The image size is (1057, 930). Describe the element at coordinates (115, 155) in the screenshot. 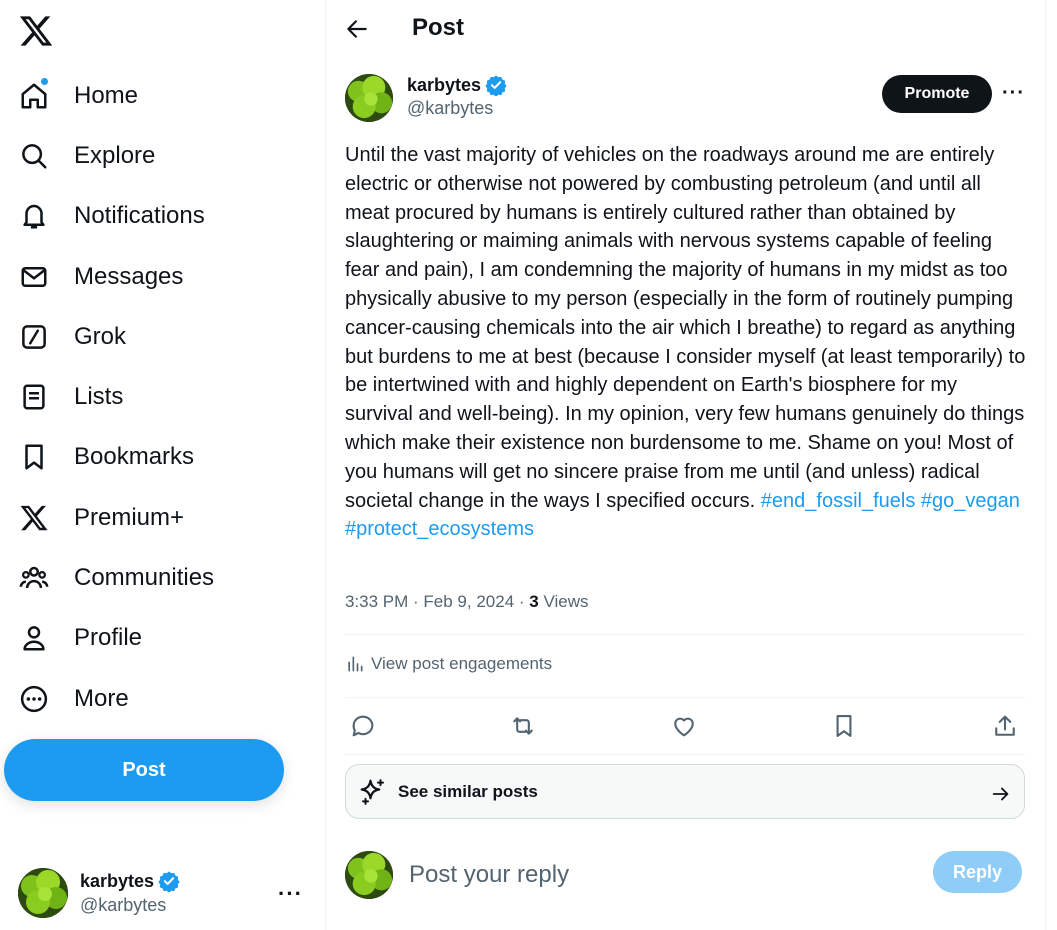

I see `nav-label-explore: Explore` at that location.